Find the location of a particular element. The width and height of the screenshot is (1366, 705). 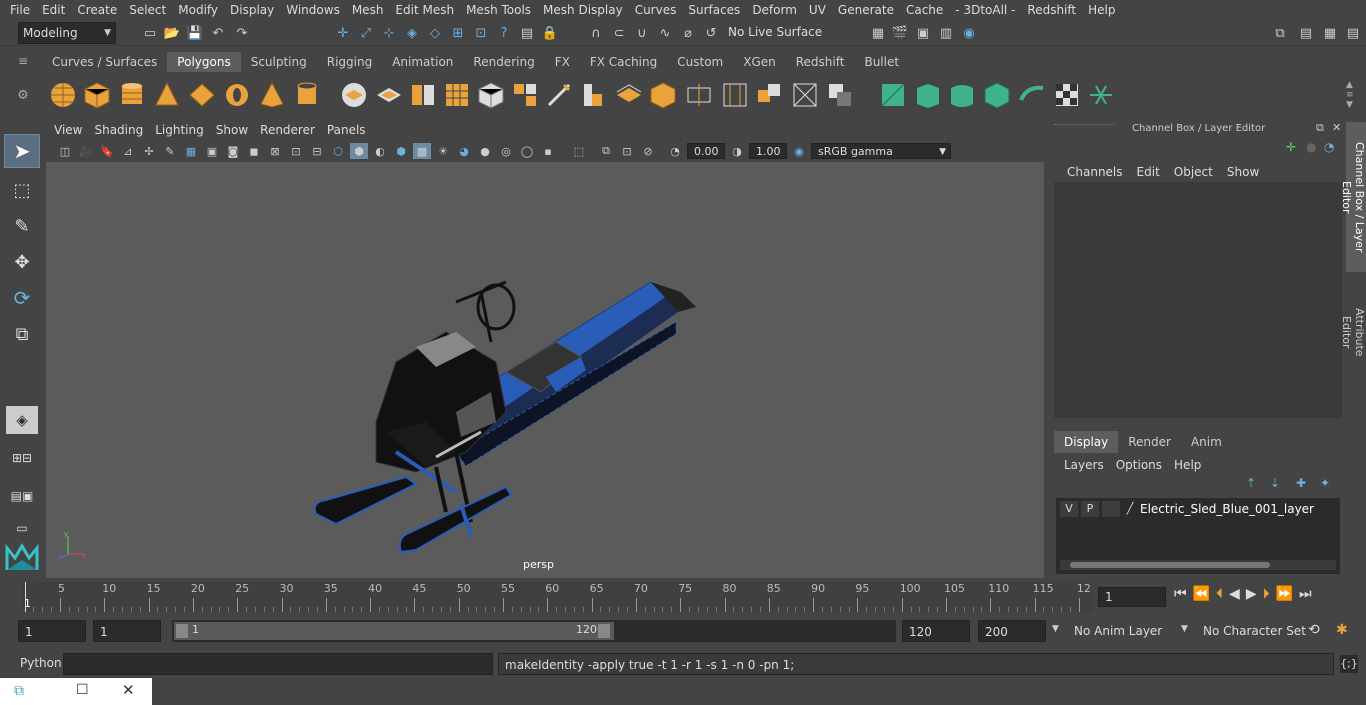

layer-row: V P ╱ Electric_Sled_Blue_001_layer is located at coordinates (1198, 509).